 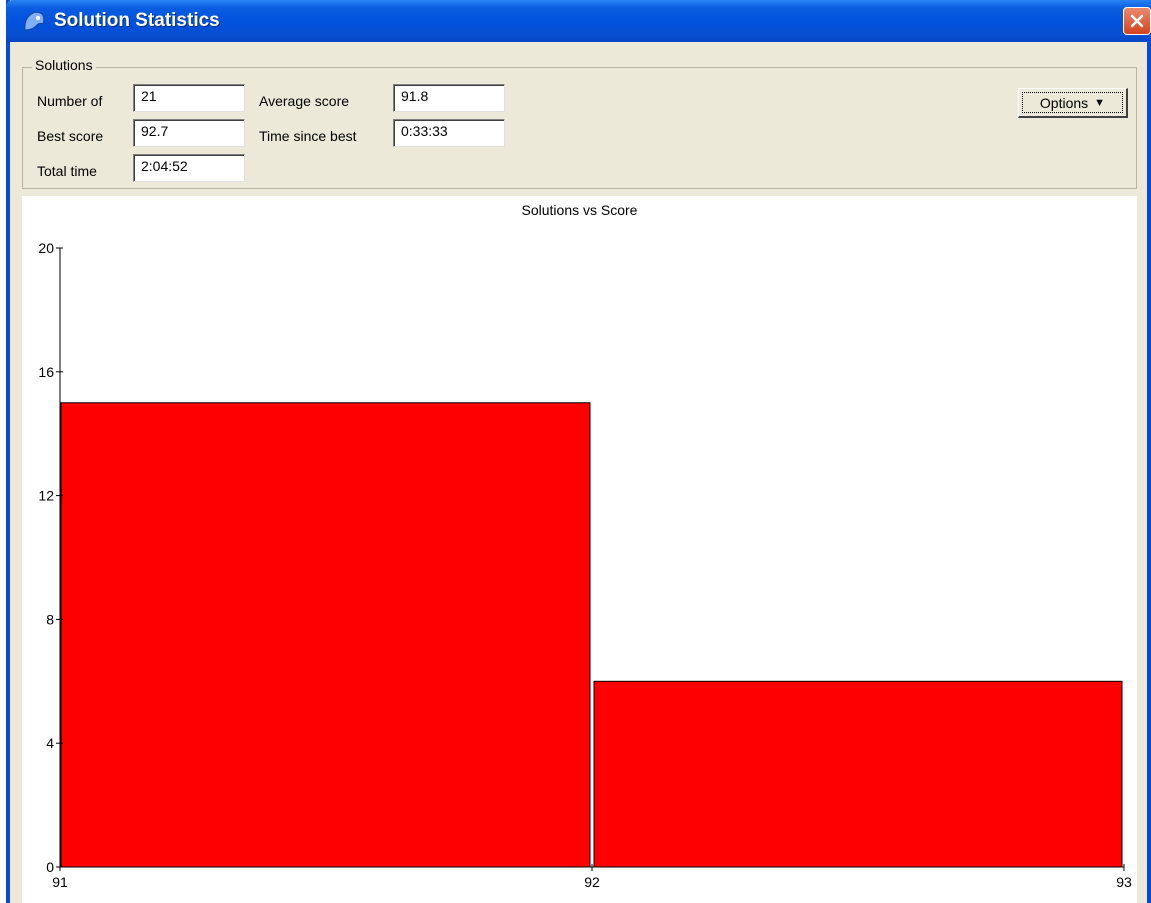 I want to click on close-icon, so click(x=1137, y=21).